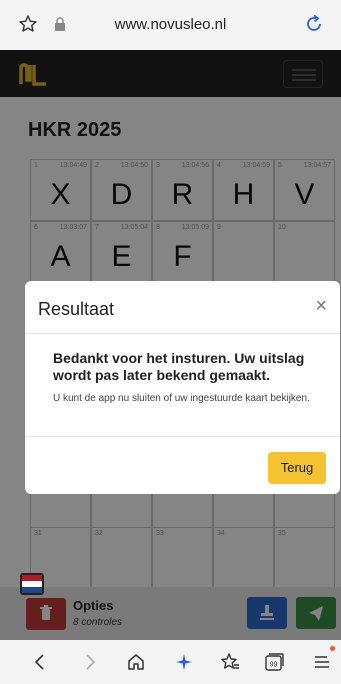 The image size is (341, 684). What do you see at coordinates (230, 662) in the screenshot?
I see `favorites-icon` at bounding box center [230, 662].